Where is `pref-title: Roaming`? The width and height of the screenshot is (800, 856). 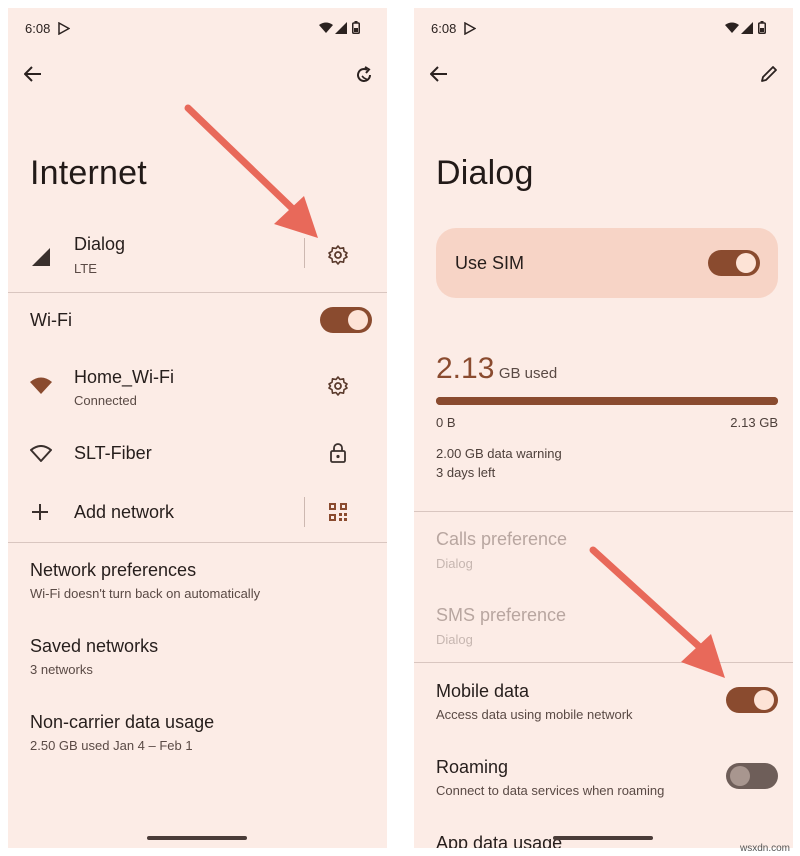 pref-title: Roaming is located at coordinates (472, 767).